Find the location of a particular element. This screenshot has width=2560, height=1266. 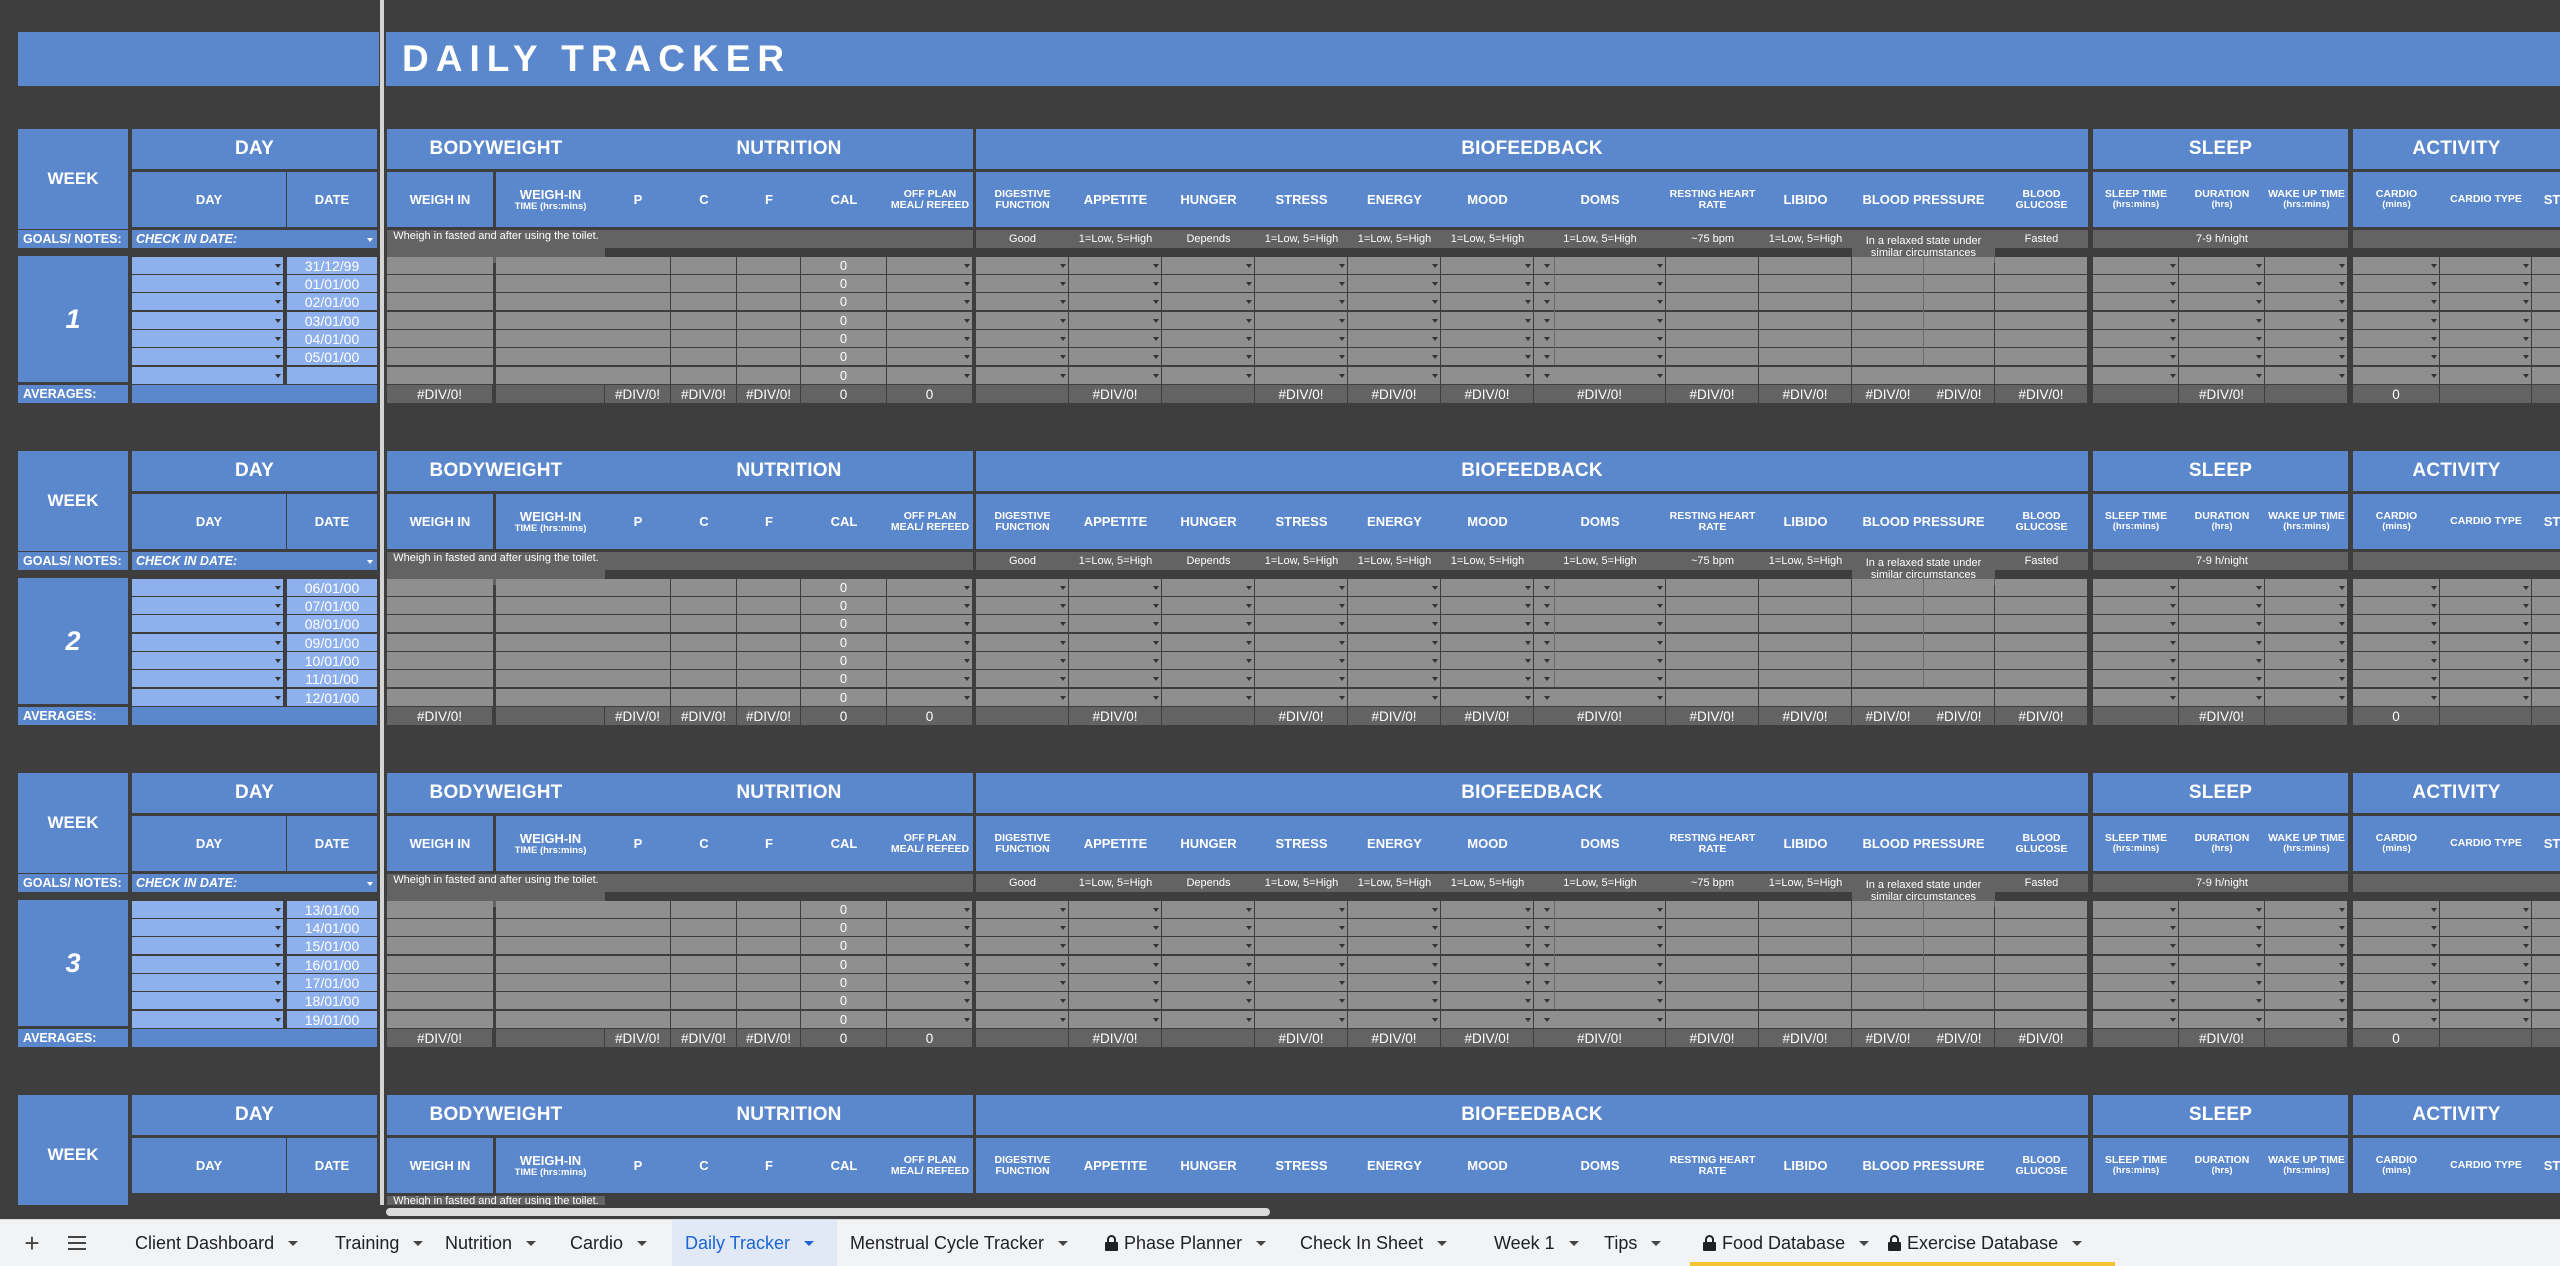

tab-tips: Tips is located at coordinates (1640, 1243).